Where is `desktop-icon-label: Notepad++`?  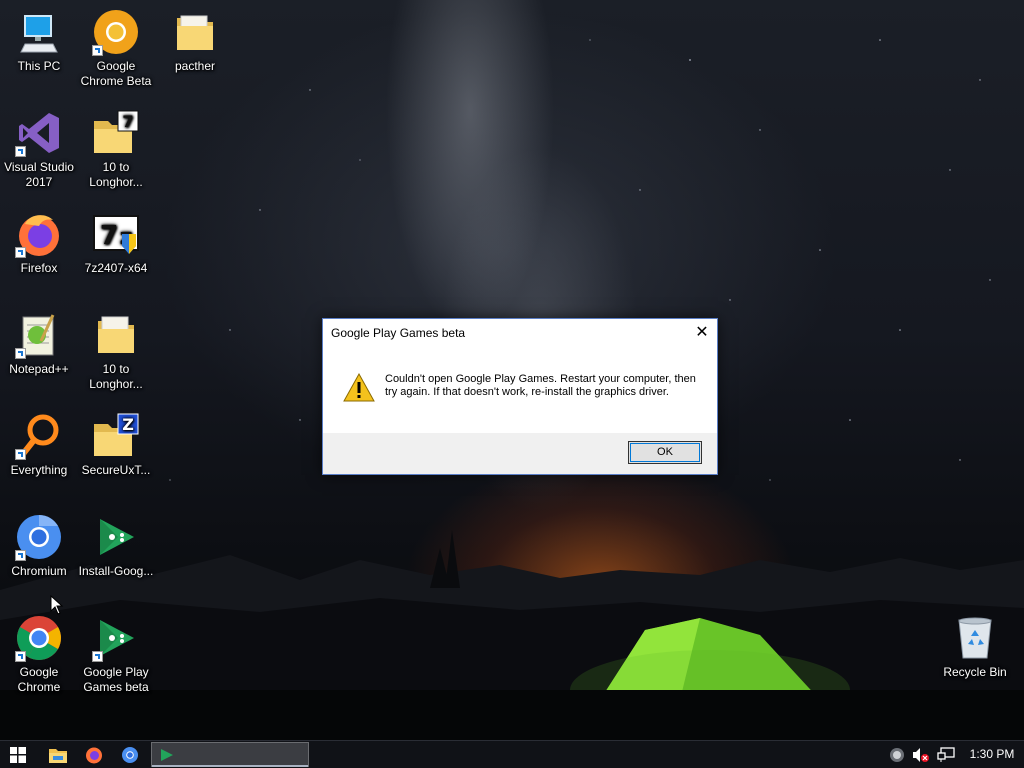
desktop-icon-label: Notepad++ is located at coordinates (39, 369).